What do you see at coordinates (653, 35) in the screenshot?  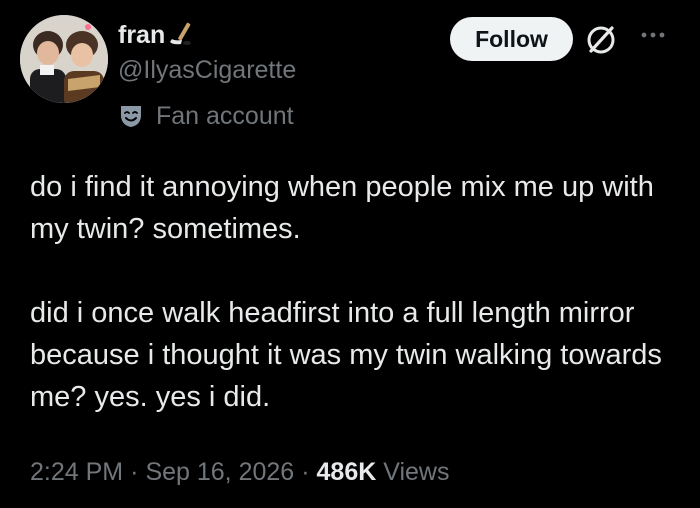 I see `more-dots-icon` at bounding box center [653, 35].